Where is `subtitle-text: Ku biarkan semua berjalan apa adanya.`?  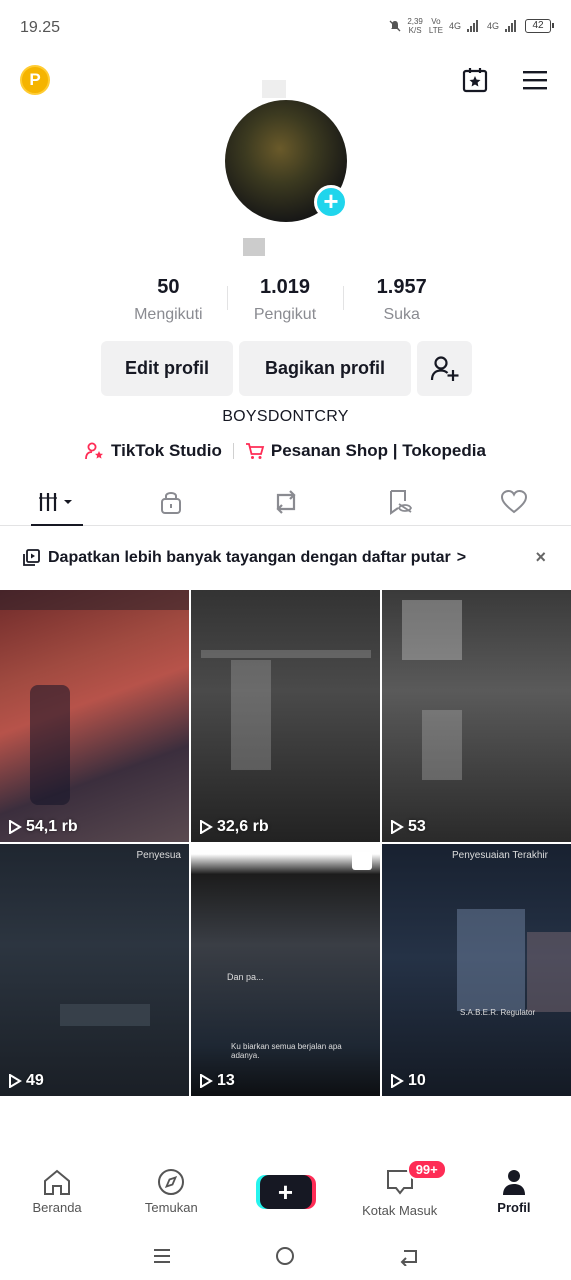 subtitle-text: Ku biarkan semua berjalan apa adanya. is located at coordinates (286, 1051).